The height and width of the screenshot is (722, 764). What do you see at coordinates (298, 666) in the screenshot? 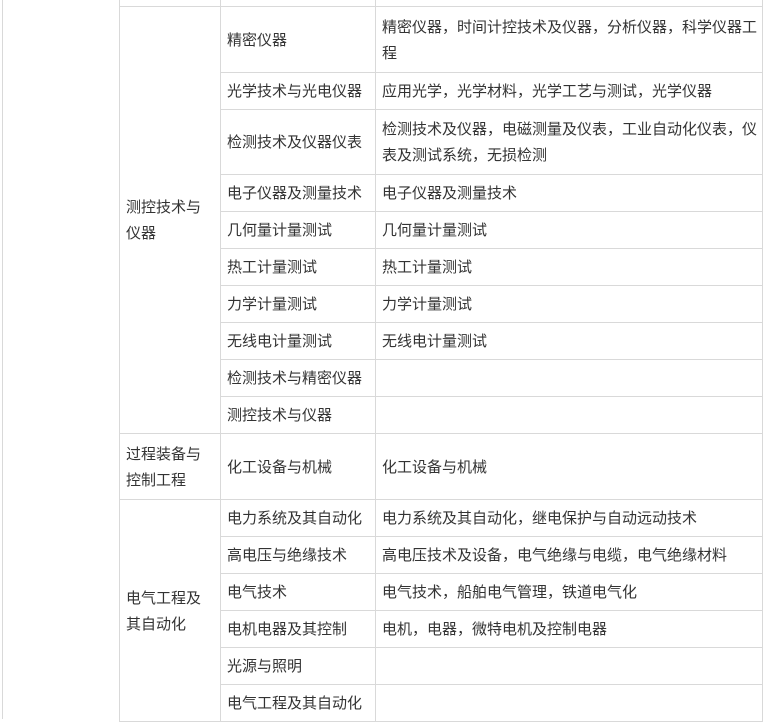
I see `major-cell: 光源与照明` at bounding box center [298, 666].